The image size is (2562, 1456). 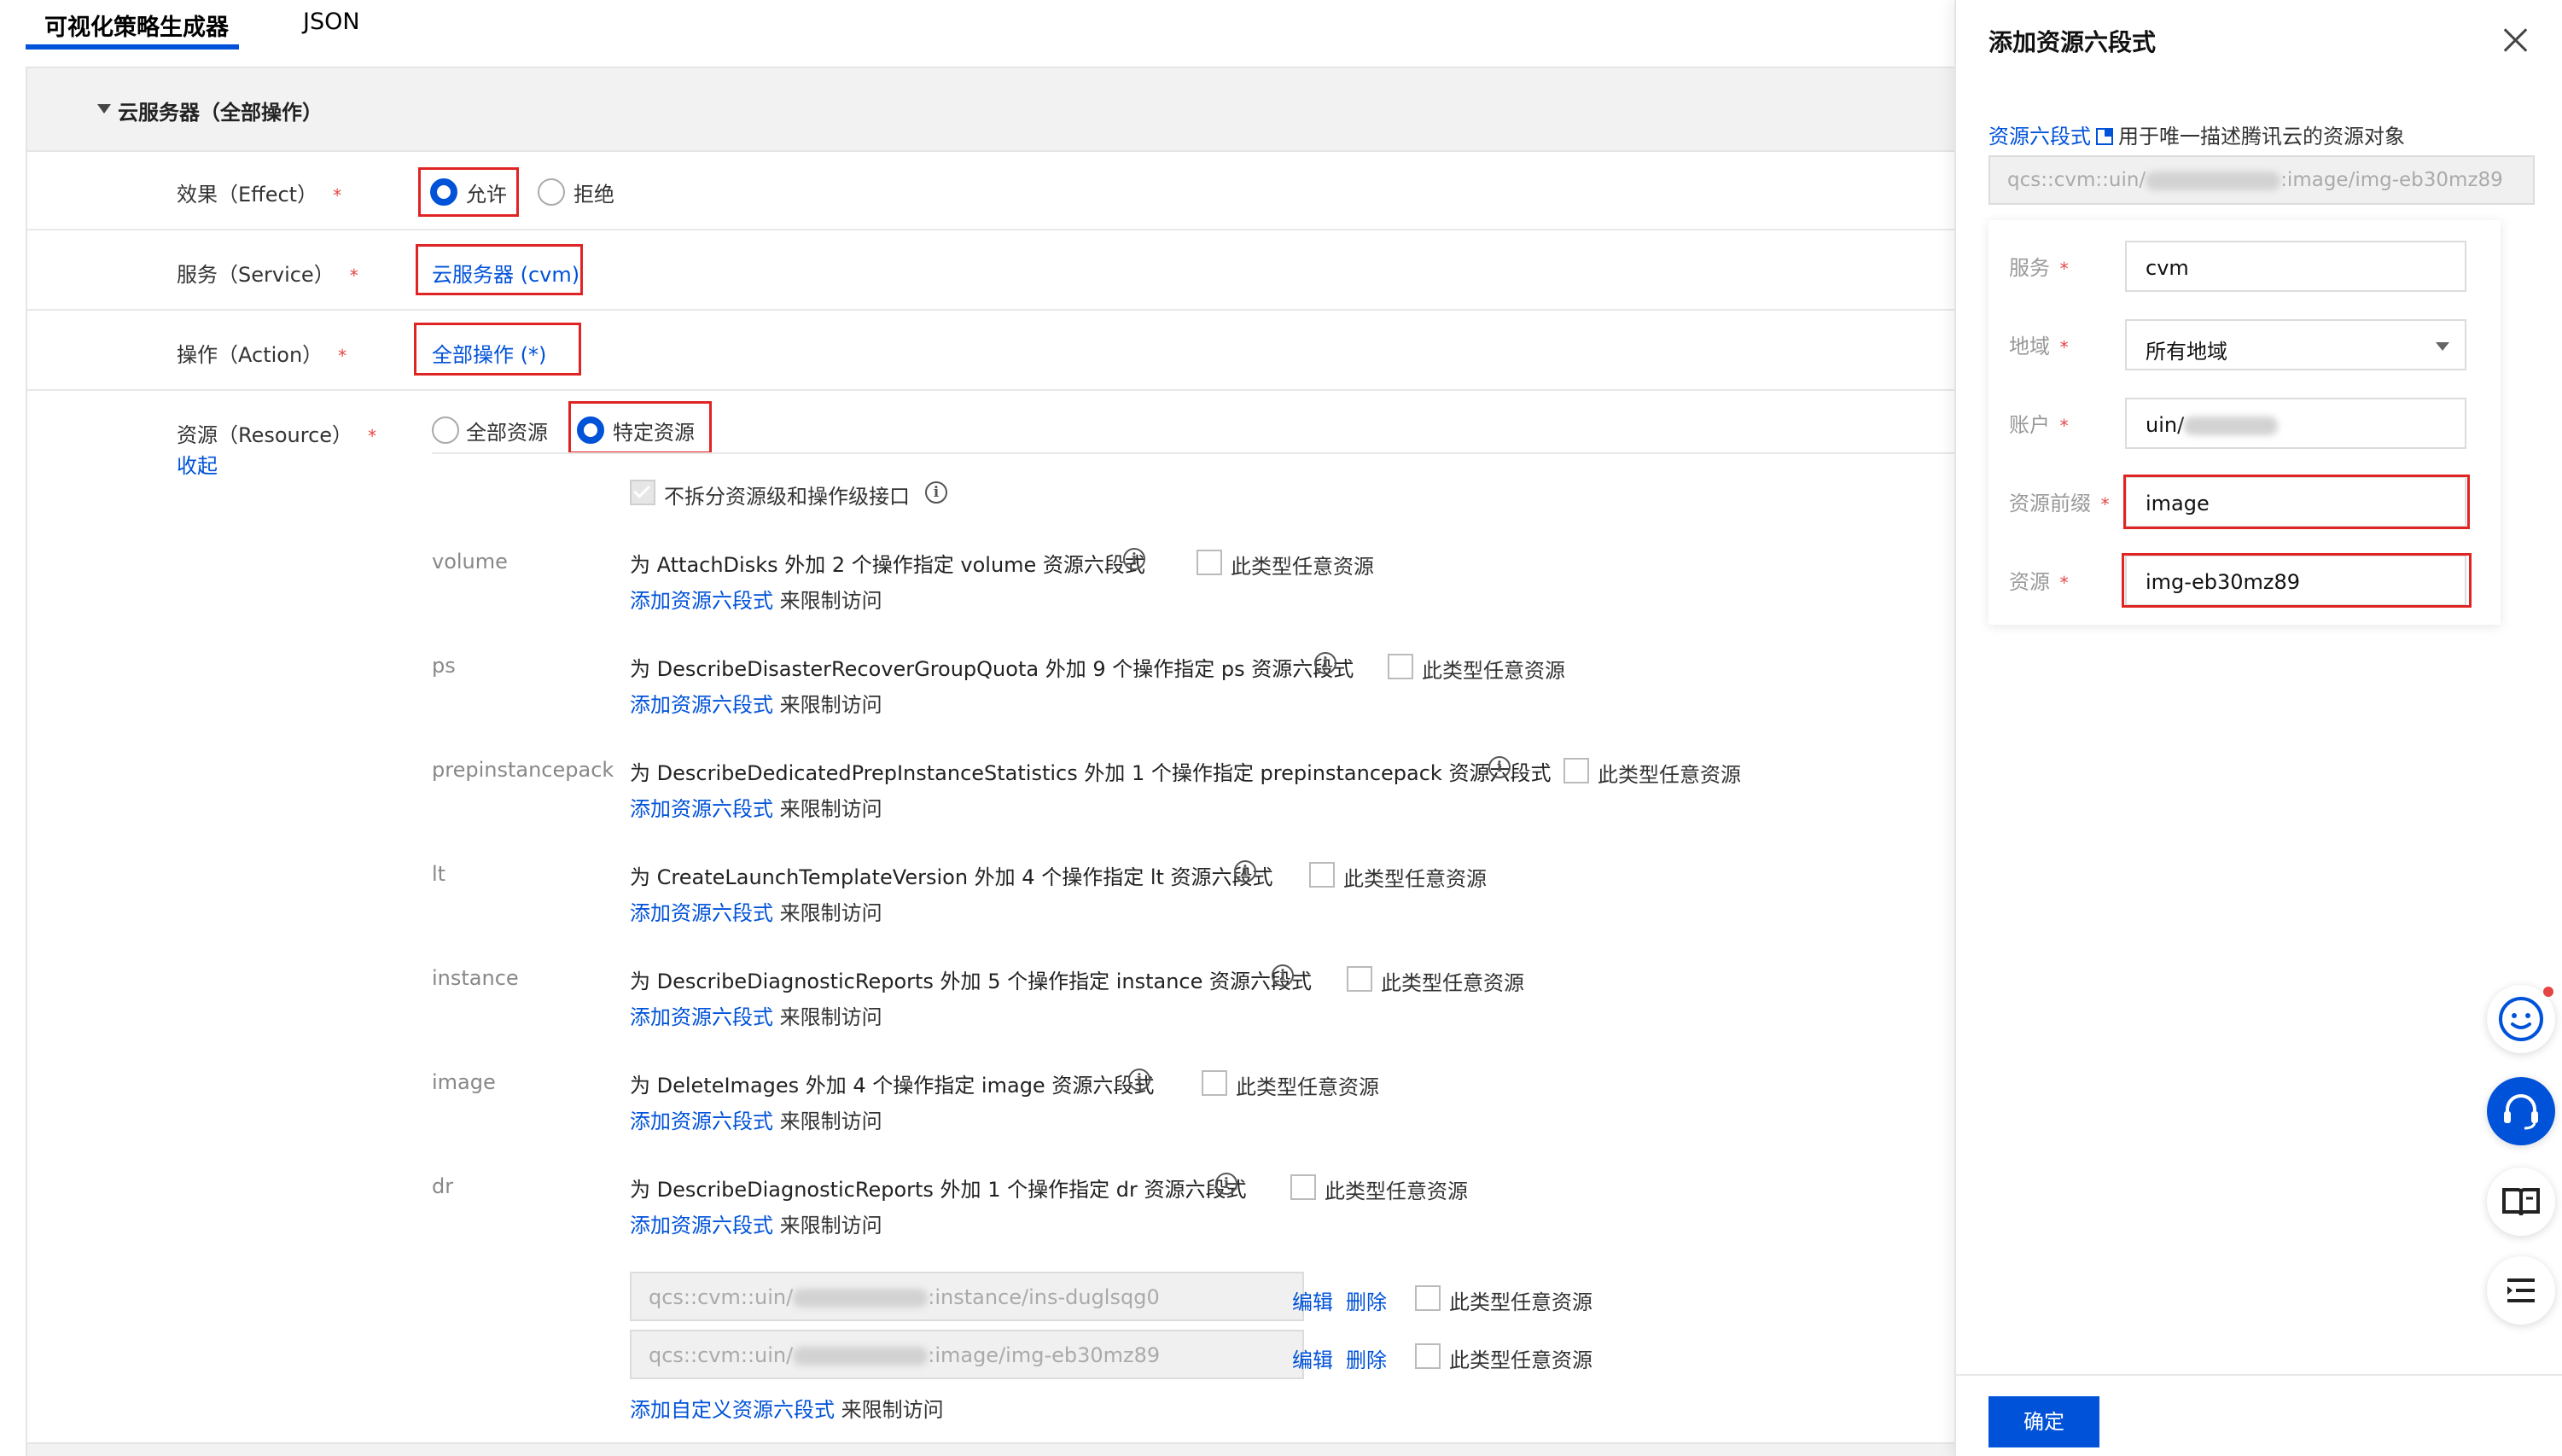 I want to click on resource-type-name: image, so click(x=464, y=1082).